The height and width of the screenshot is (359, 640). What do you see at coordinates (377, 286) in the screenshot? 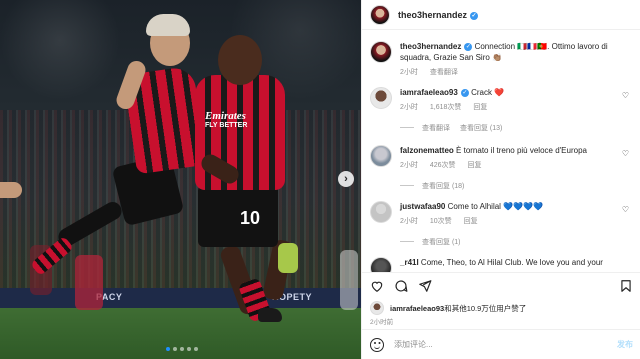
I see `heart-icon` at bounding box center [377, 286].